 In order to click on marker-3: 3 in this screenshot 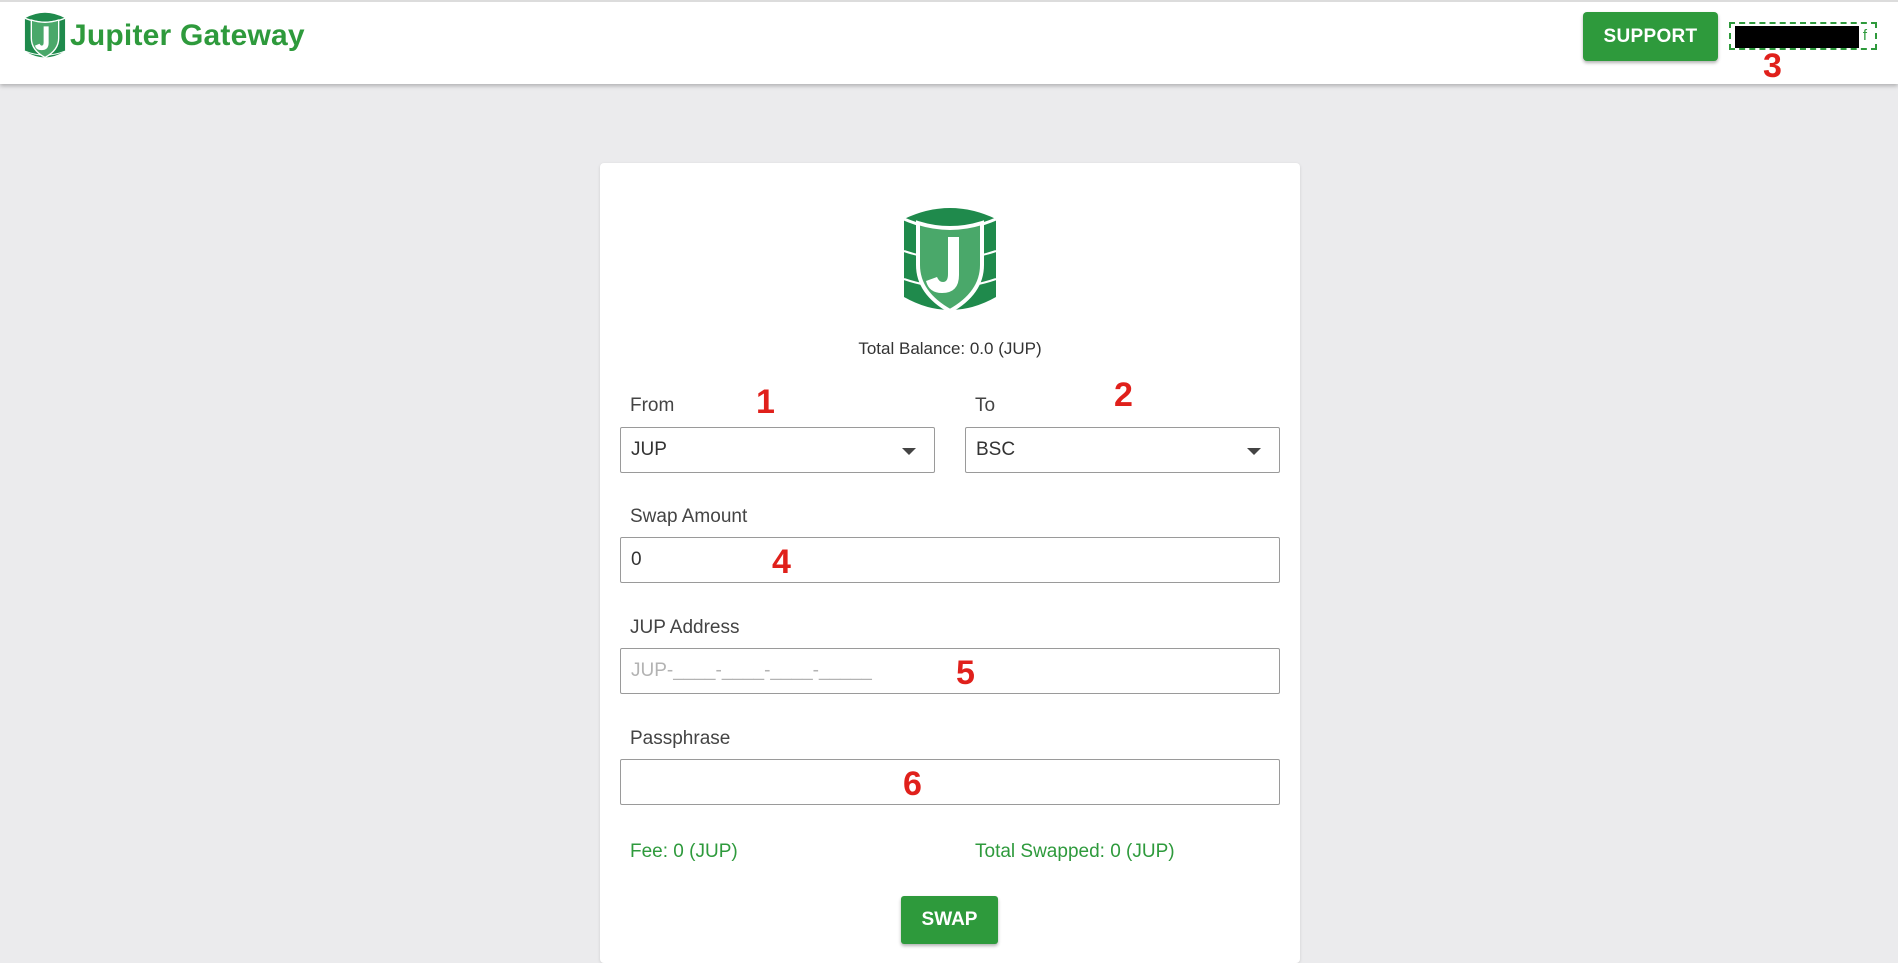, I will do `click(1772, 66)`.